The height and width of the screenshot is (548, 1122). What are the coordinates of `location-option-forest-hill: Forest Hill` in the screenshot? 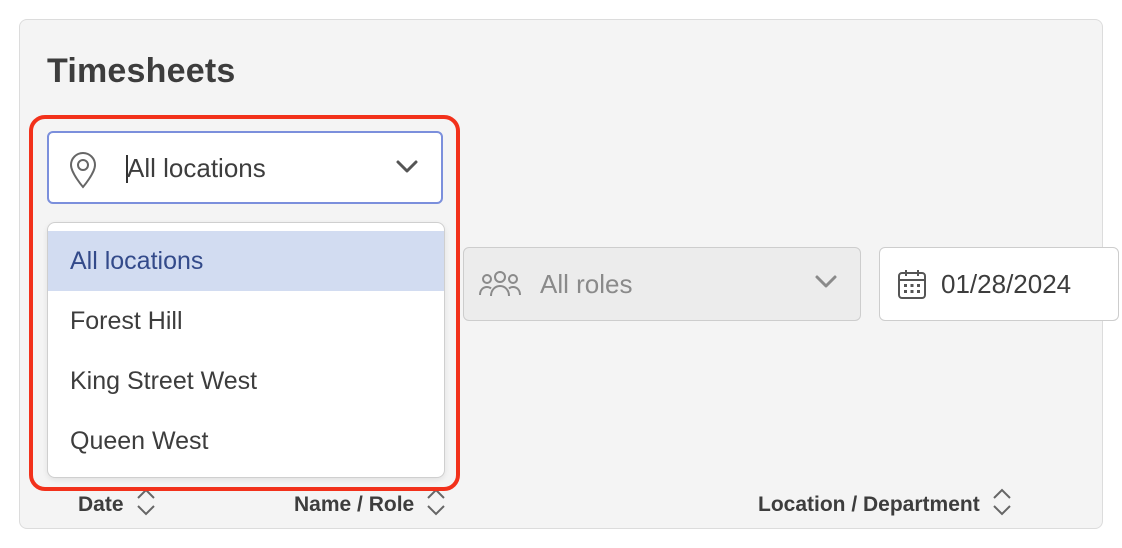 It's located at (246, 321).